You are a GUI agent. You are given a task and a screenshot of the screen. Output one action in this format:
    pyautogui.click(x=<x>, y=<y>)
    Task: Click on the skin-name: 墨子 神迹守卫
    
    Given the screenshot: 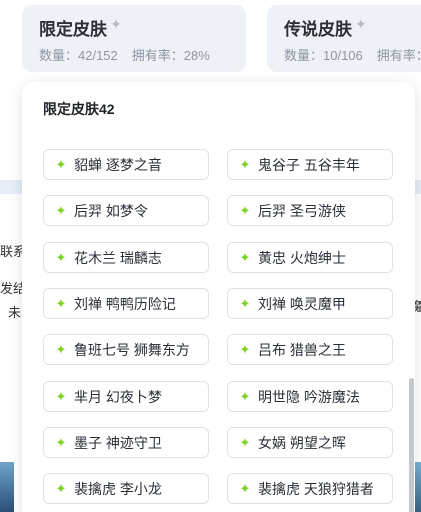 What is the action you would take?
    pyautogui.click(x=118, y=442)
    